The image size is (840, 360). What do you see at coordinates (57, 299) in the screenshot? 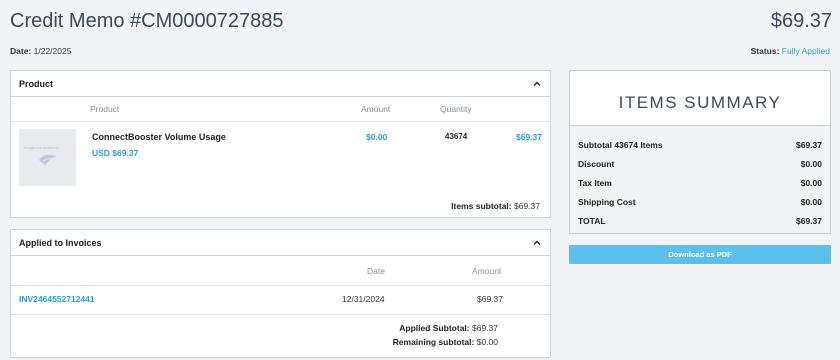
I see `invoice-link: INV2464552712441` at bounding box center [57, 299].